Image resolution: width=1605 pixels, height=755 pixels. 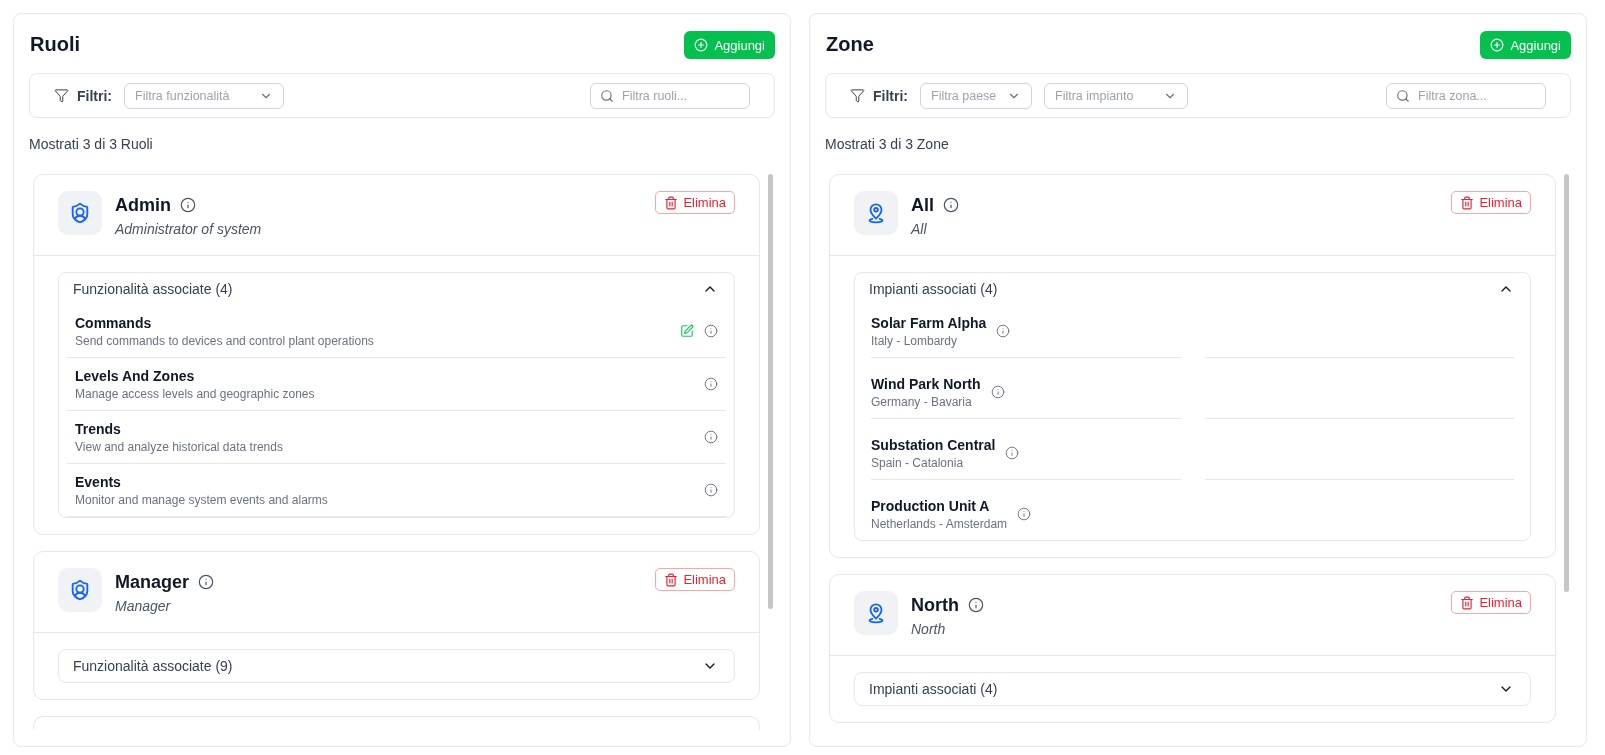 What do you see at coordinates (195, 394) in the screenshot?
I see `feature-description: Manage access levels and geographic zones` at bounding box center [195, 394].